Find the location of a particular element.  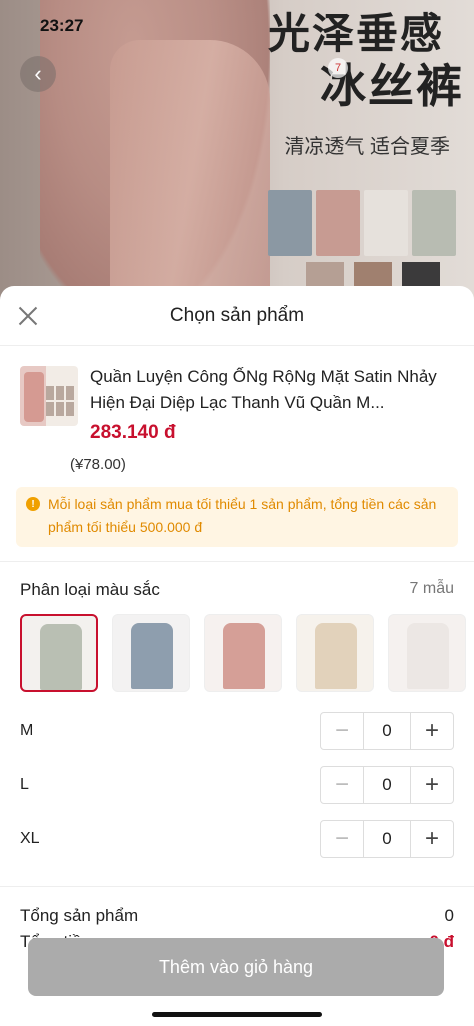

total-products-label: Tổng sản phẩm is located at coordinates (79, 915).